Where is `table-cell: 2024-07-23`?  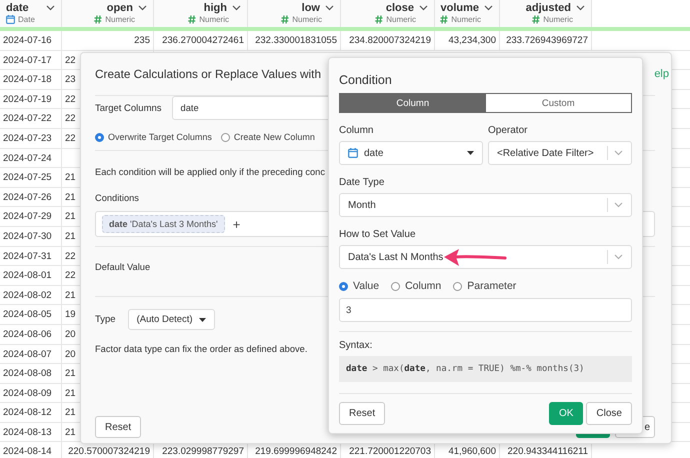 table-cell: 2024-07-23 is located at coordinates (31, 138).